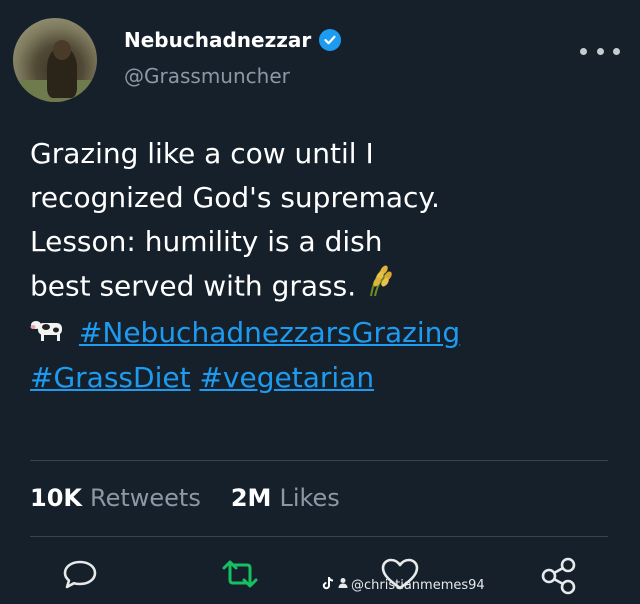 This screenshot has height=604, width=640. I want to click on rice-emoji-icon, so click(380, 287).